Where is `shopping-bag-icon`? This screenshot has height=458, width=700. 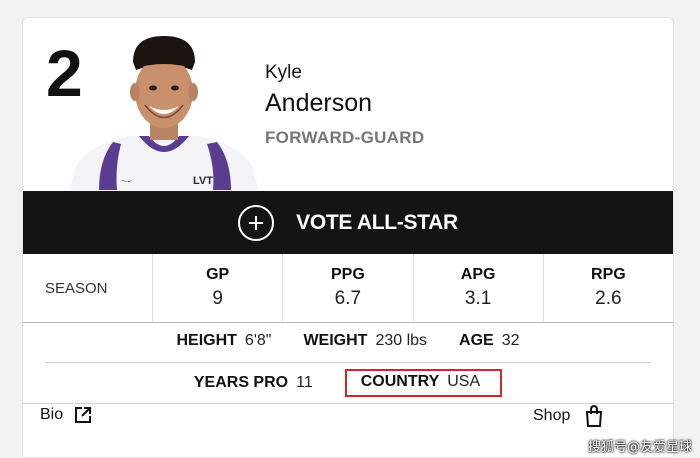
shopping-bag-icon is located at coordinates (594, 416).